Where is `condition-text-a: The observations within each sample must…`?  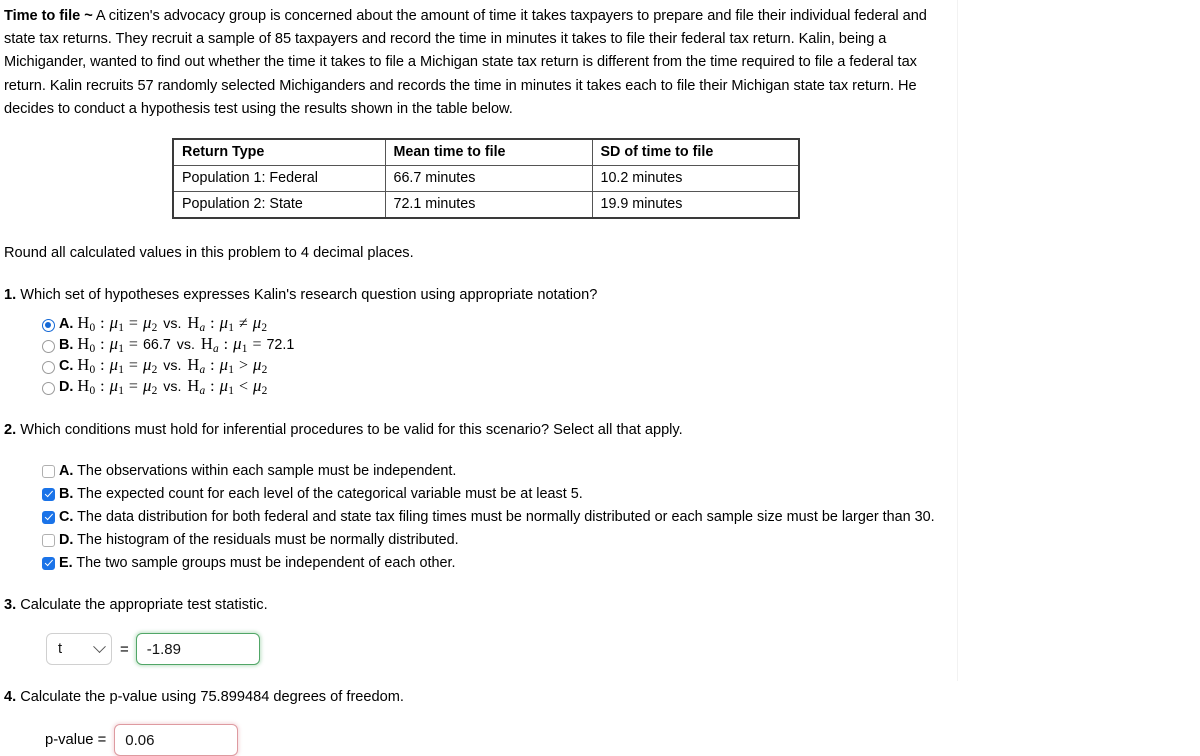
condition-text-a: The observations within each sample must… is located at coordinates (265, 471).